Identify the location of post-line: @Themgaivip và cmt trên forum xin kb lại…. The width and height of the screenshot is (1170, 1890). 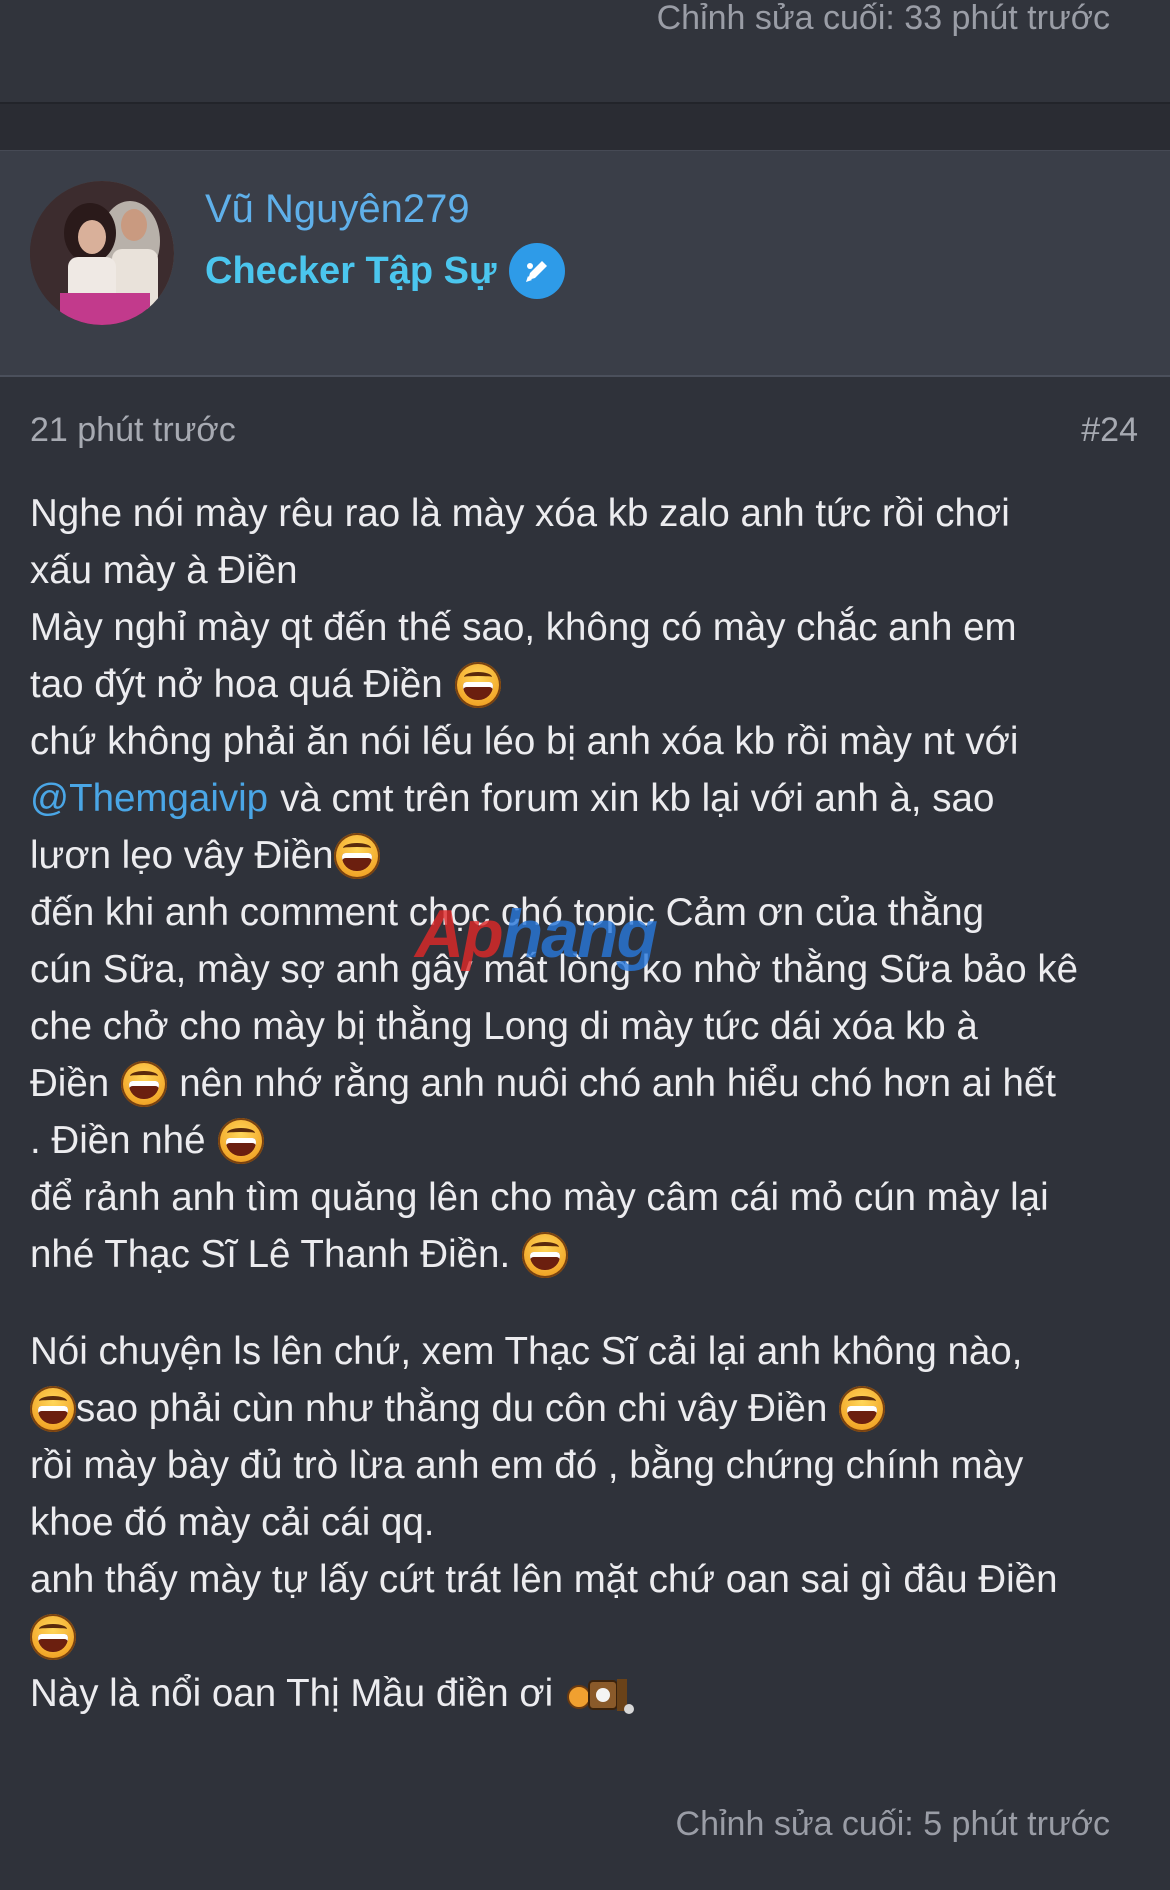
(587, 798).